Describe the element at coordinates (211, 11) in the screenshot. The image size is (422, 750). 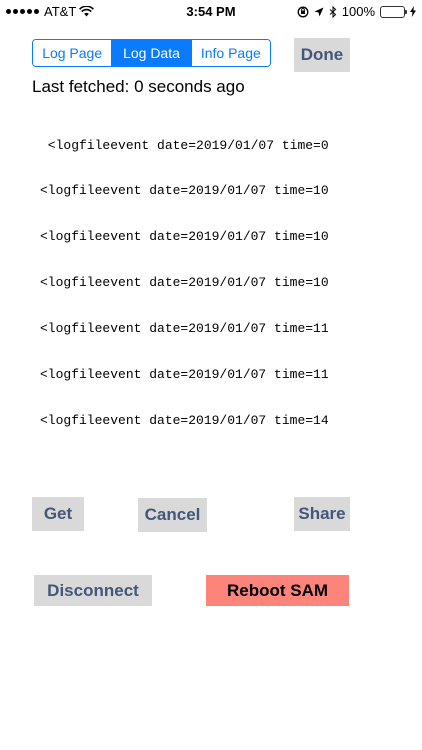
I see `status-bar: AT&T 3:54 PM 100%` at that location.